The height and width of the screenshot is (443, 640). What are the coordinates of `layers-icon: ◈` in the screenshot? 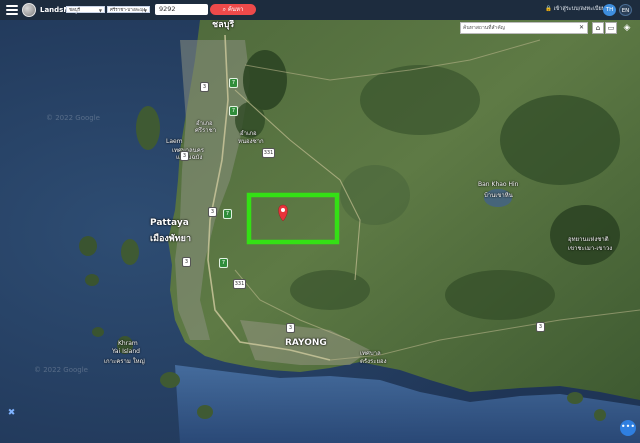 It's located at (627, 28).